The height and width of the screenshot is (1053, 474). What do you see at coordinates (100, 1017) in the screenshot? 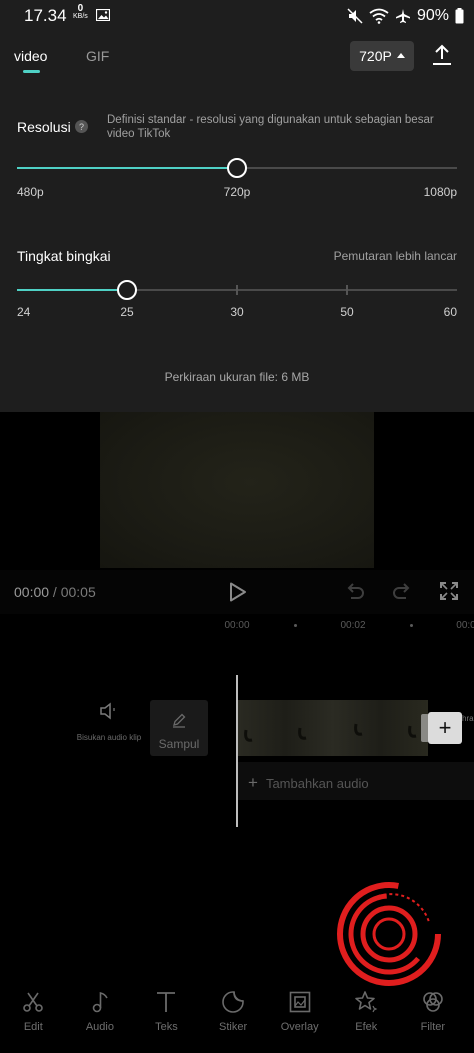
I see `toolbar-audio: Audio` at bounding box center [100, 1017].